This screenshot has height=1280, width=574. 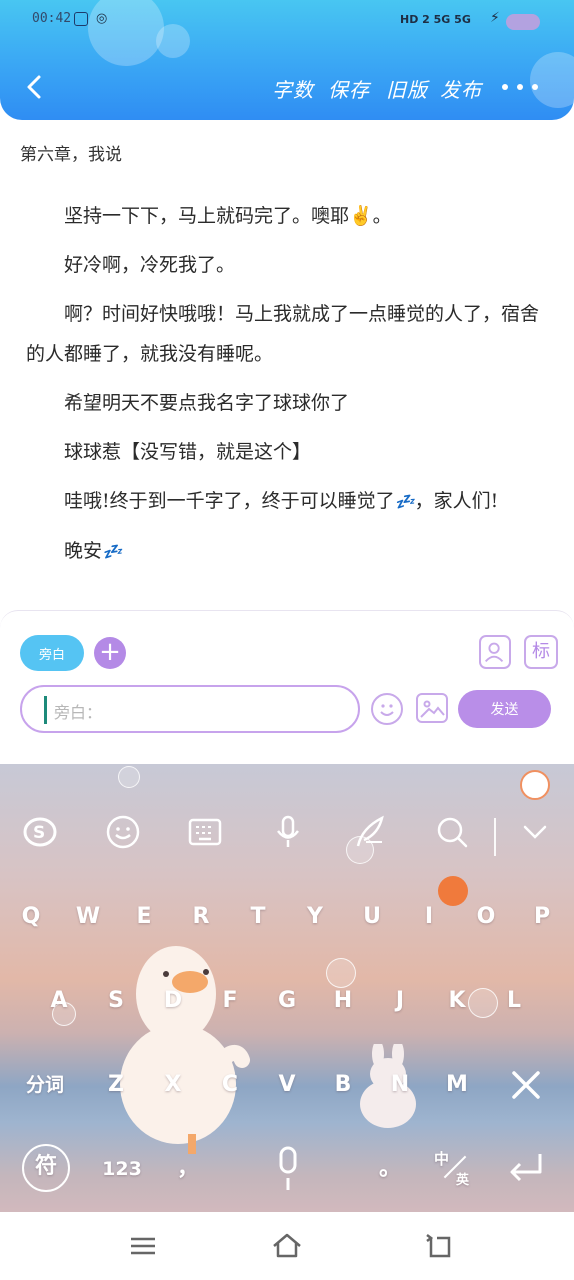 What do you see at coordinates (390, 1169) in the screenshot?
I see `period-key: 。` at bounding box center [390, 1169].